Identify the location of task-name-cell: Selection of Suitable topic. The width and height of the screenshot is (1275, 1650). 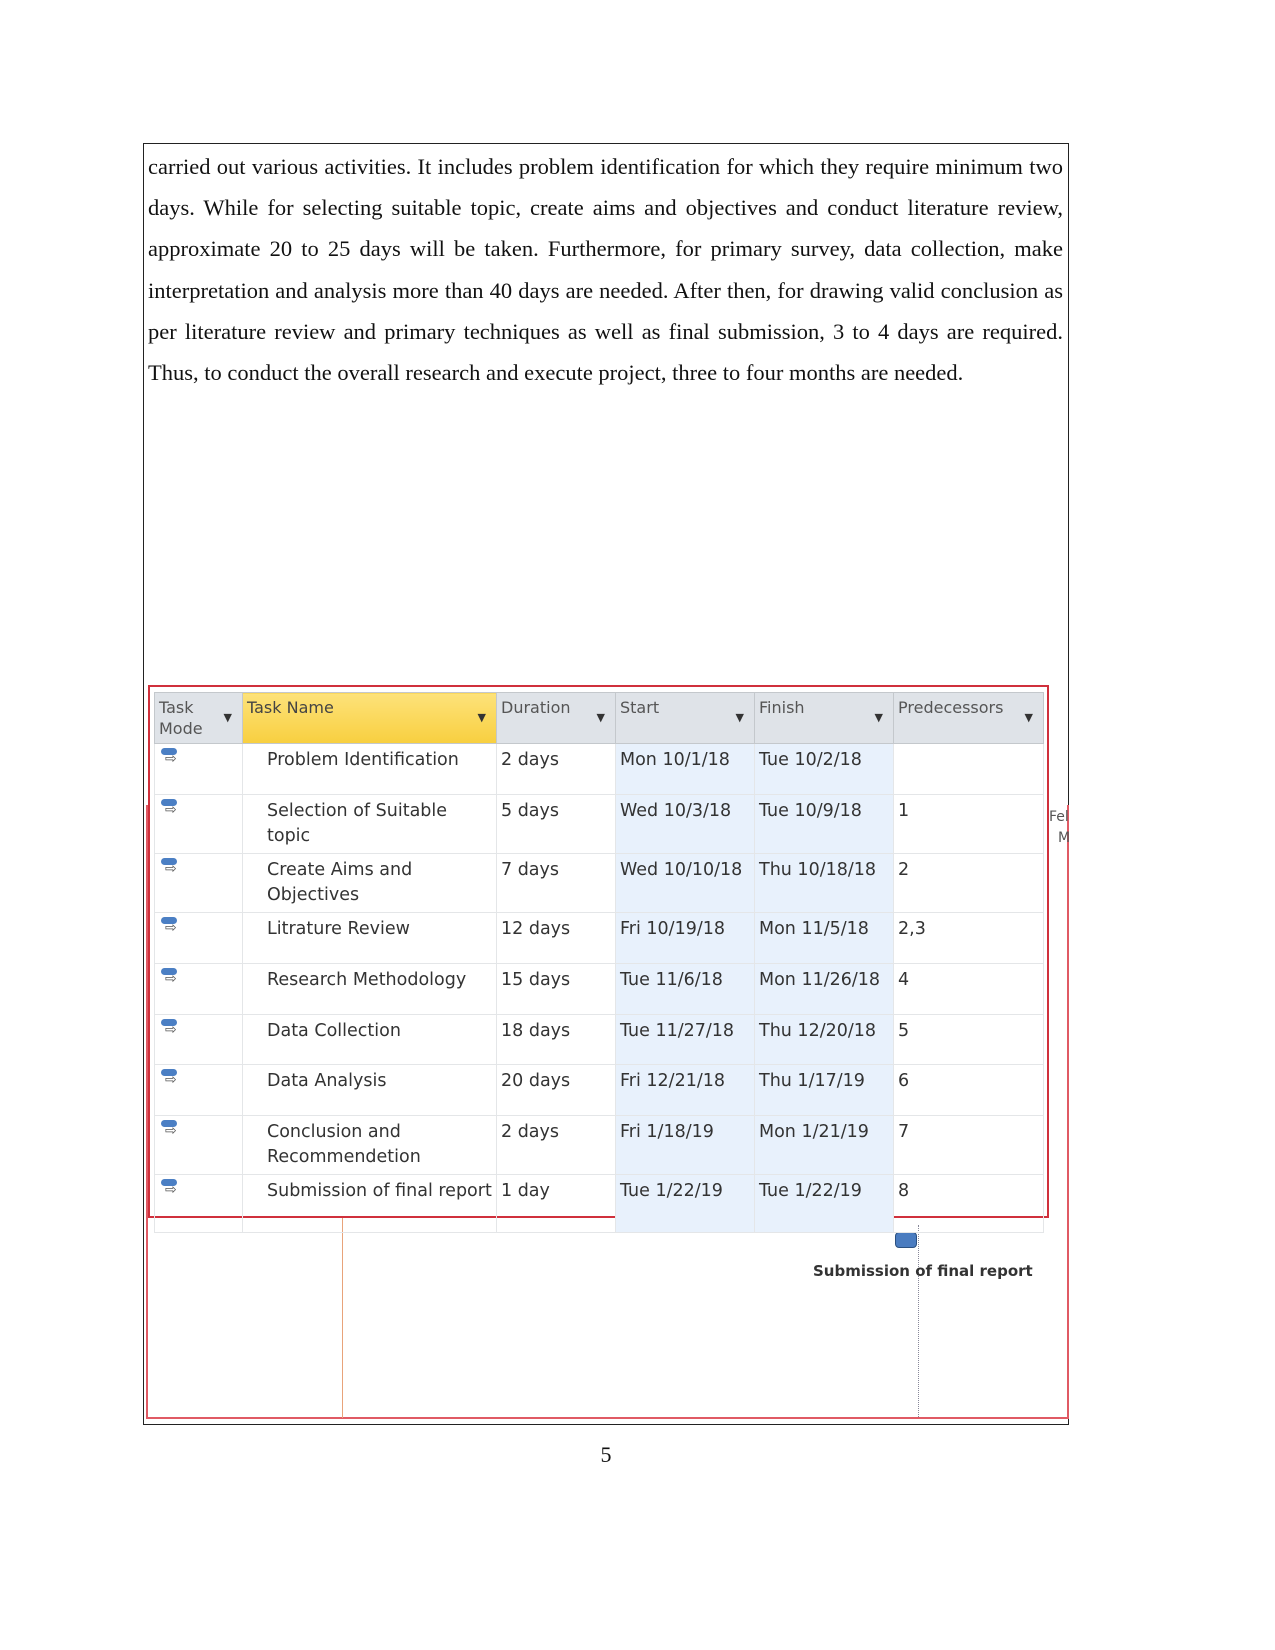
(369, 824).